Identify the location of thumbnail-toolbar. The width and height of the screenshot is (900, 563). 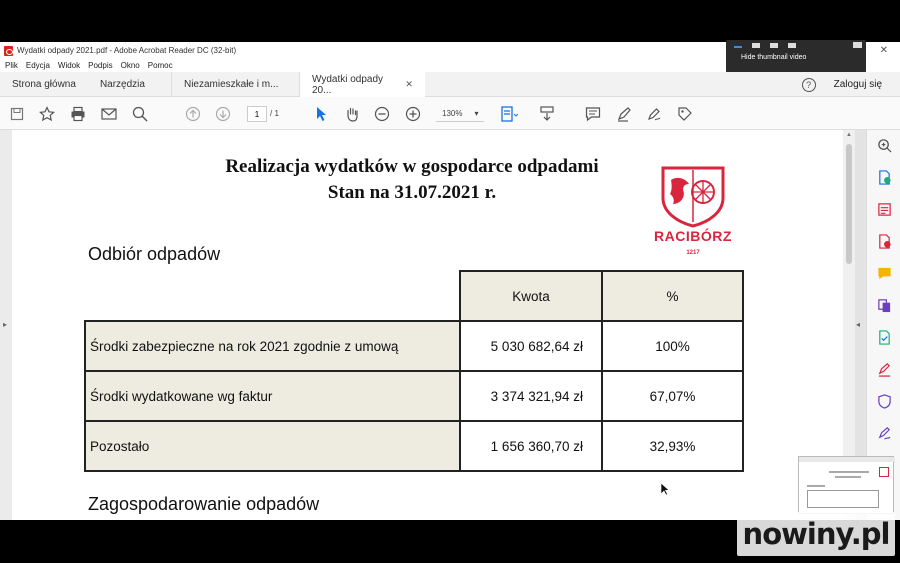
(847, 459).